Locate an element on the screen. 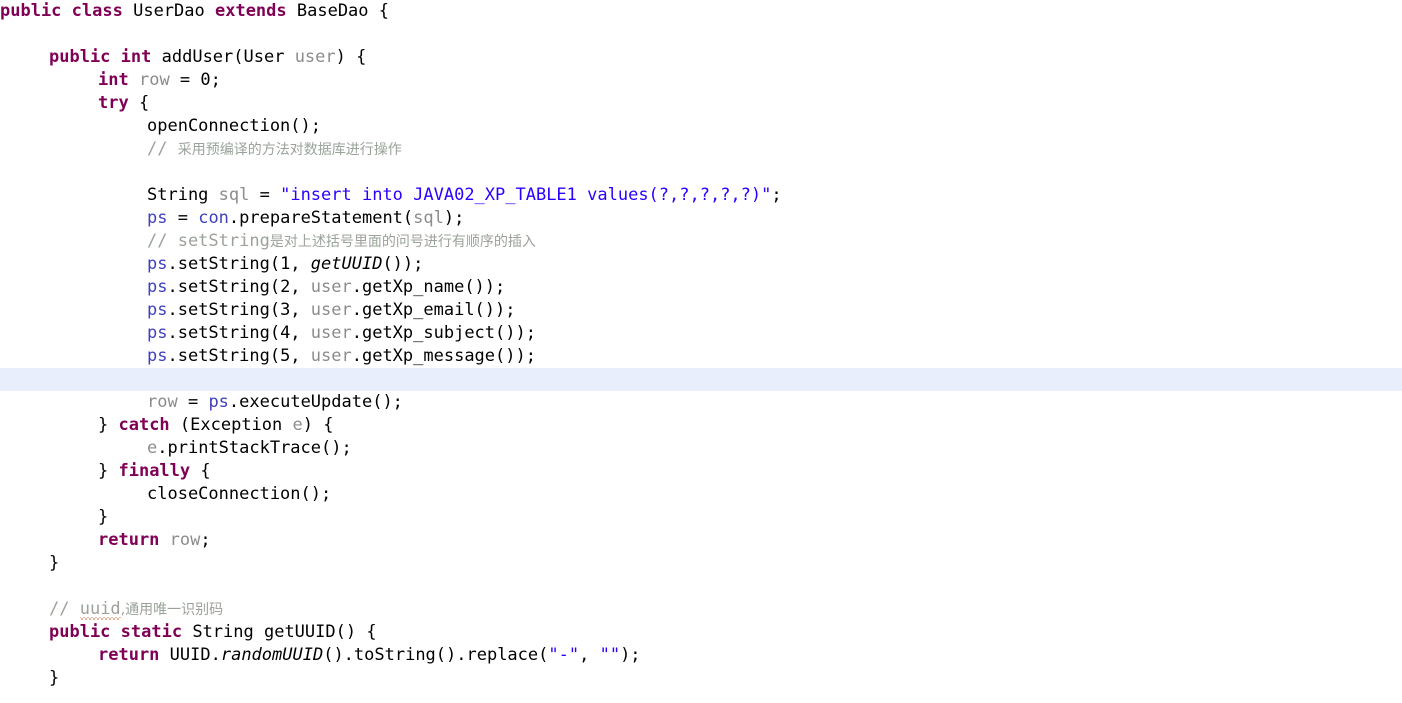 Image resolution: width=1402 pixels, height=703 pixels. token-keyword: catch is located at coordinates (144, 425).